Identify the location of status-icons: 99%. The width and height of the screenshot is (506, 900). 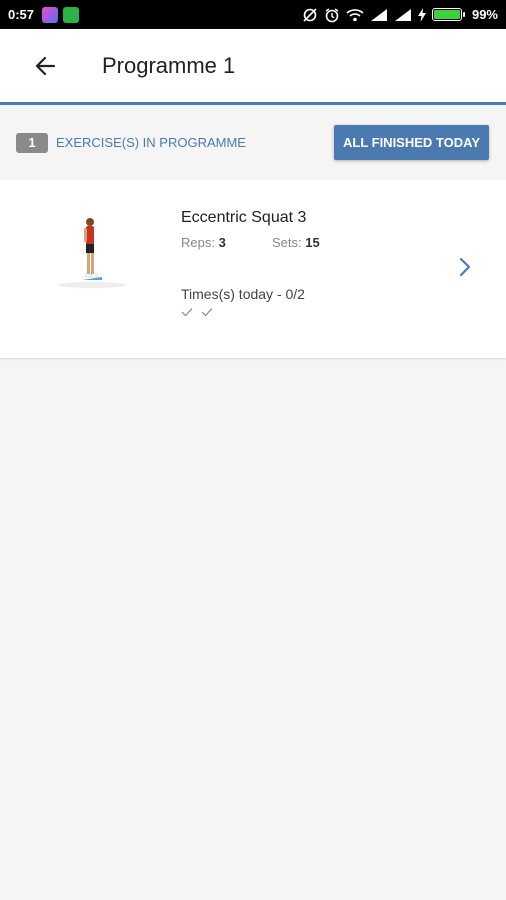
(400, 15).